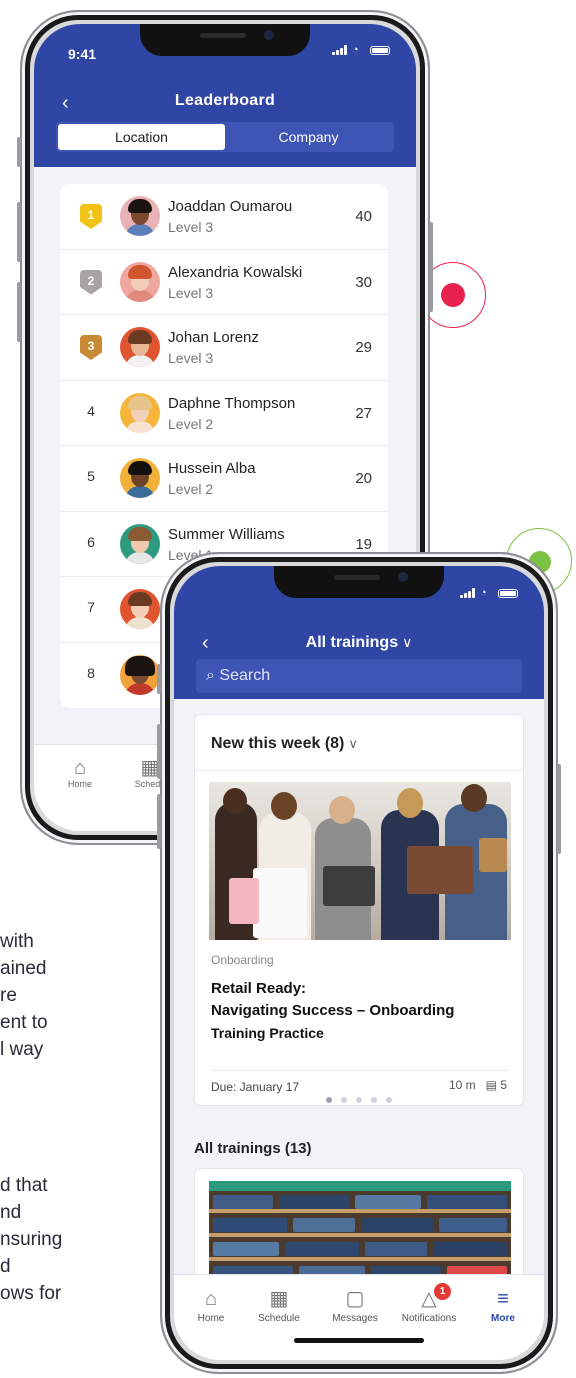 This screenshot has width=576, height=1378. I want to click on status-time: 9:41, so click(82, 54).